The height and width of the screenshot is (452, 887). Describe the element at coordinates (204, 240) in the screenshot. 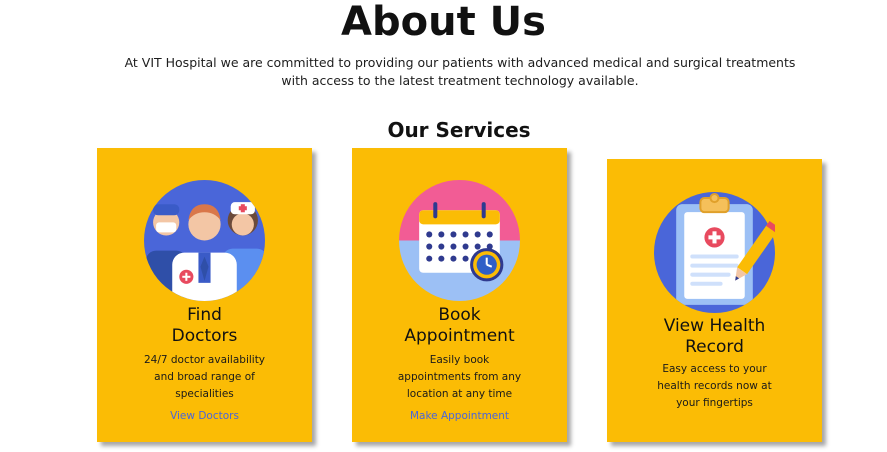

I see `doctors-icon` at that location.